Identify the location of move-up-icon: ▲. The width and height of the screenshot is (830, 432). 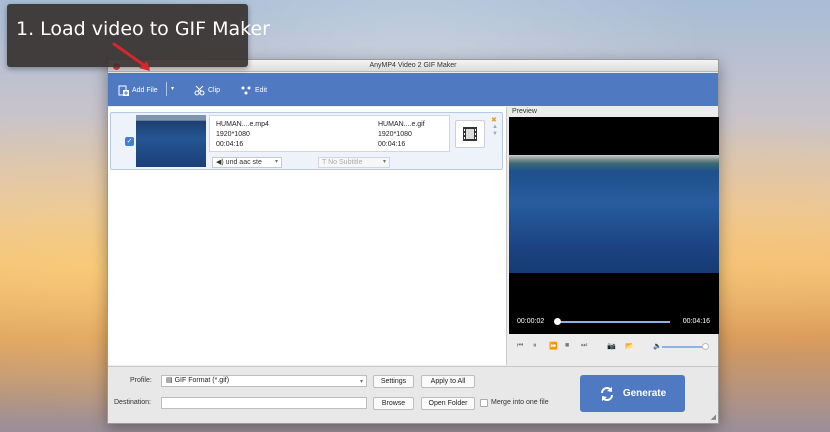
(495, 127).